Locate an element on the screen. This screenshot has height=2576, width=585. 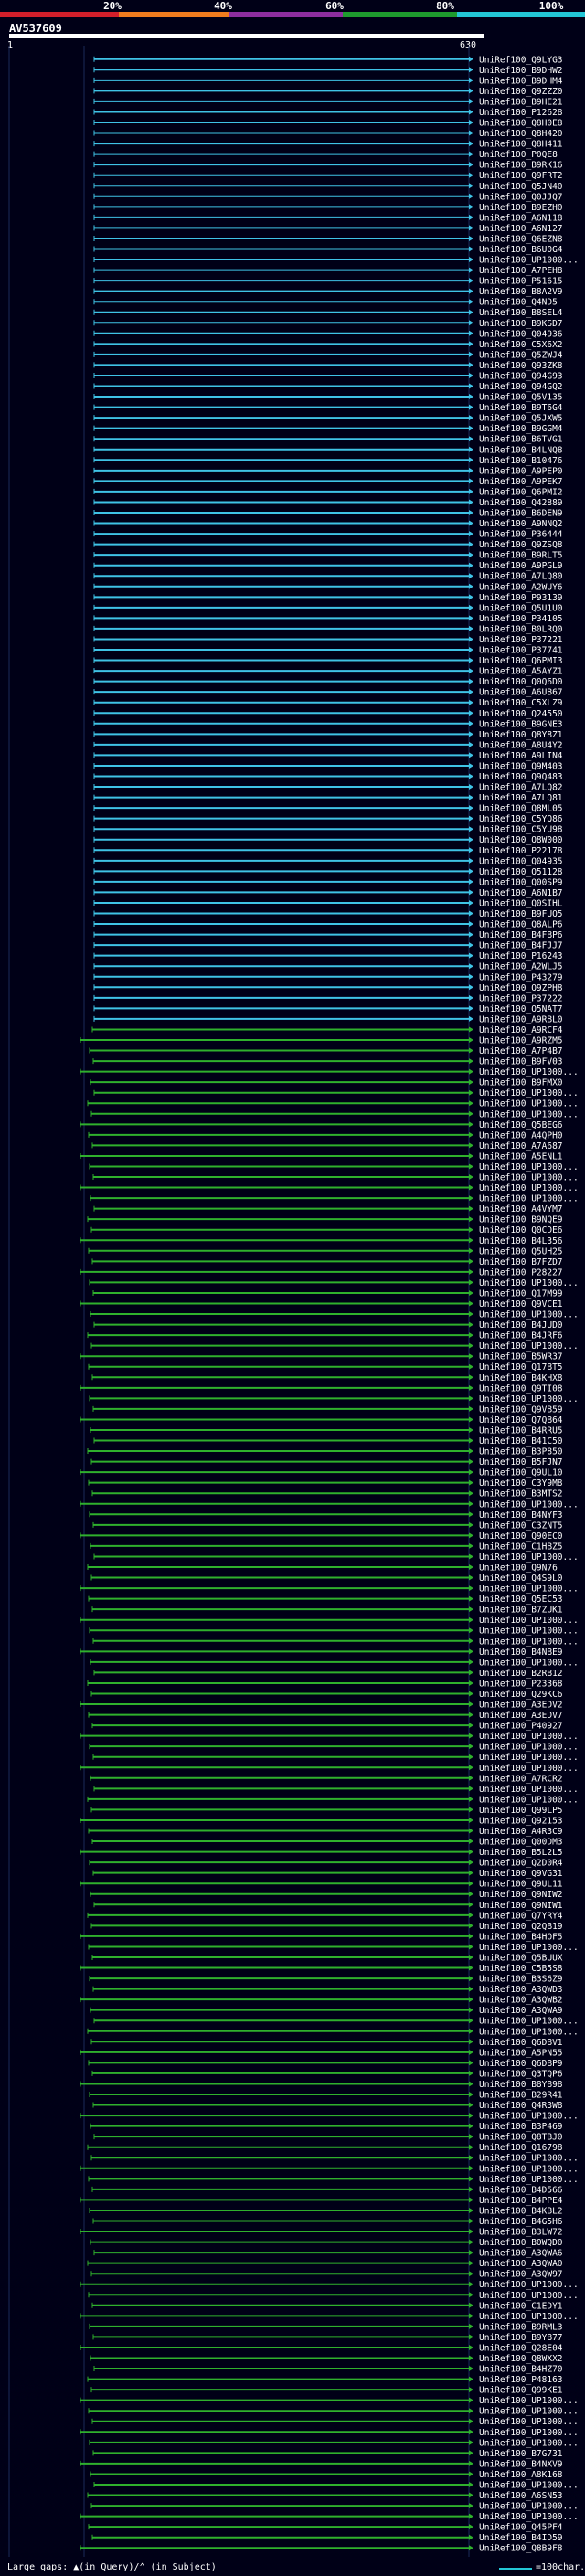
hit-row: UniRef100_B9FMX0 is located at coordinates (327, 1083).